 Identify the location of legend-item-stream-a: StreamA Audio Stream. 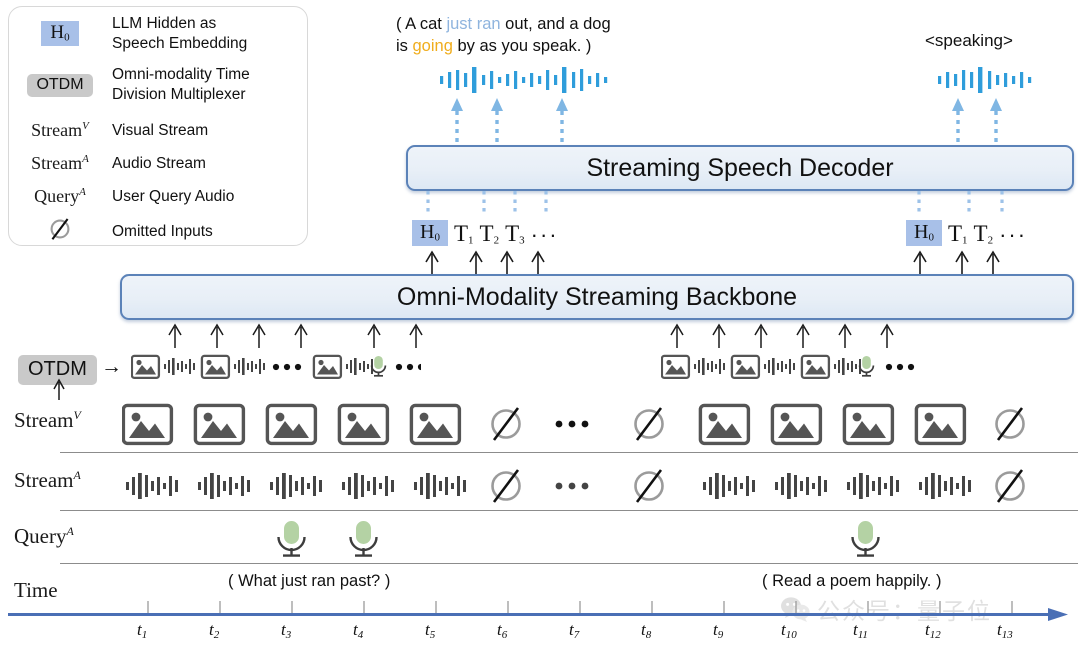
(158, 163).